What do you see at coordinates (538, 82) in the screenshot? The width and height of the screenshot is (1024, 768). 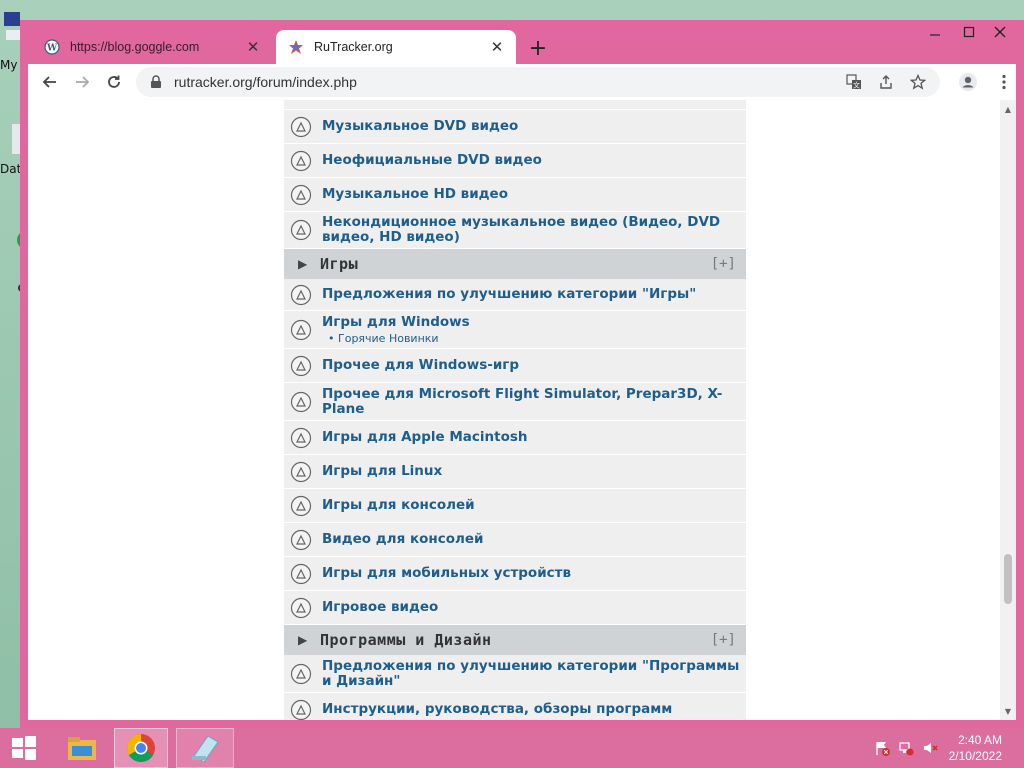 I see `address-bar: rutracker.org/forum/index.php 文` at bounding box center [538, 82].